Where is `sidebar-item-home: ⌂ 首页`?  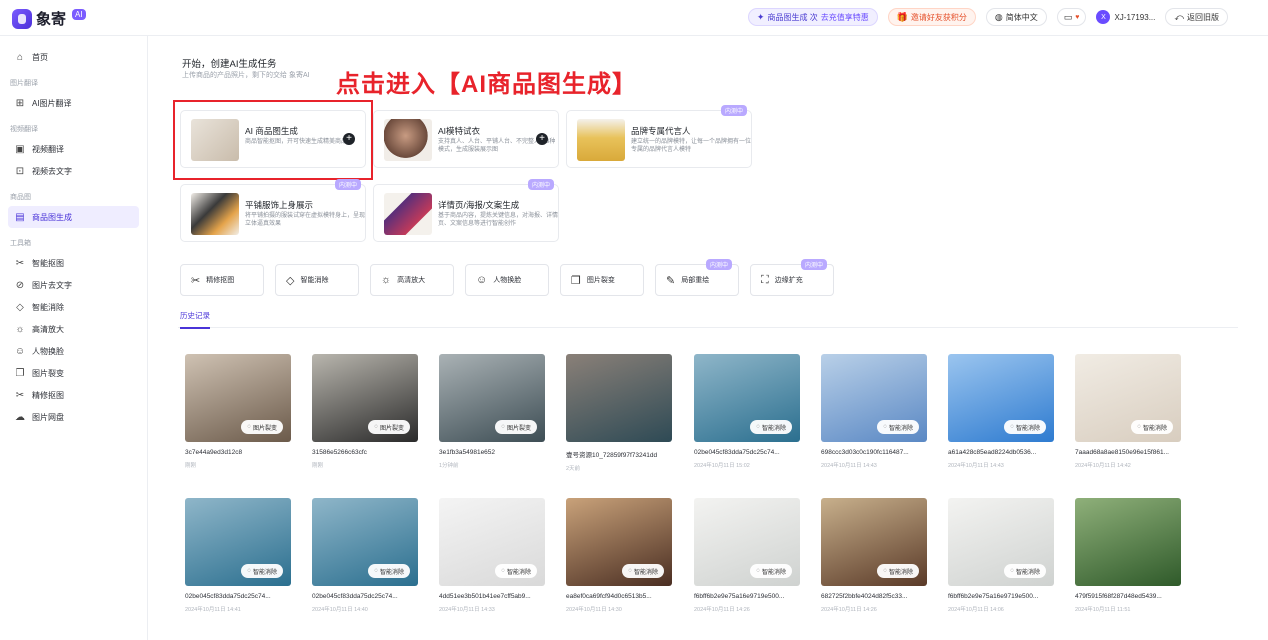
sidebar-item-home: ⌂ 首页 is located at coordinates (73, 57).